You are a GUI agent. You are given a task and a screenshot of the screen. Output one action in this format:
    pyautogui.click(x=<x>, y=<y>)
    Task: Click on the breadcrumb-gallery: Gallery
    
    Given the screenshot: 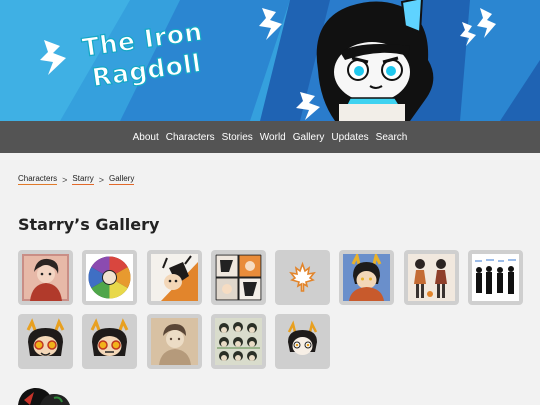 What is the action you would take?
    pyautogui.click(x=122, y=179)
    